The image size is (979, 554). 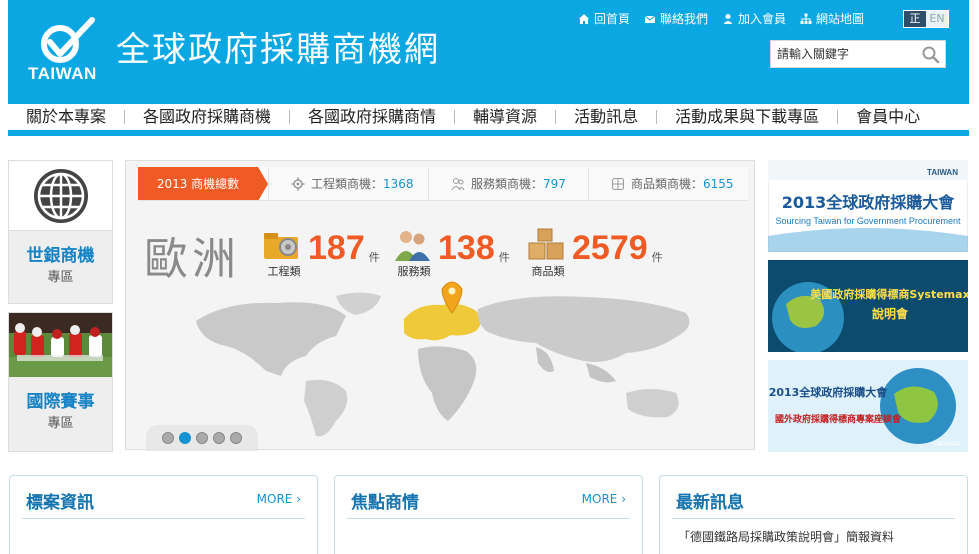 I want to click on promo-international-sports: 國際賽事 專區, so click(x=60, y=382).